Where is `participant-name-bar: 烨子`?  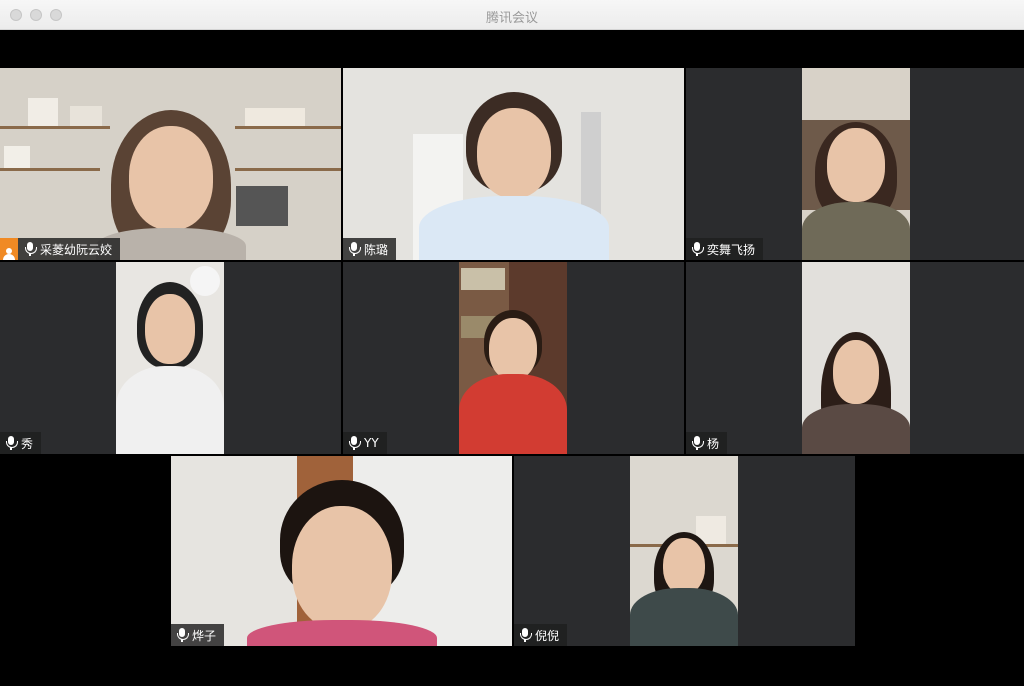 participant-name-bar: 烨子 is located at coordinates (198, 635).